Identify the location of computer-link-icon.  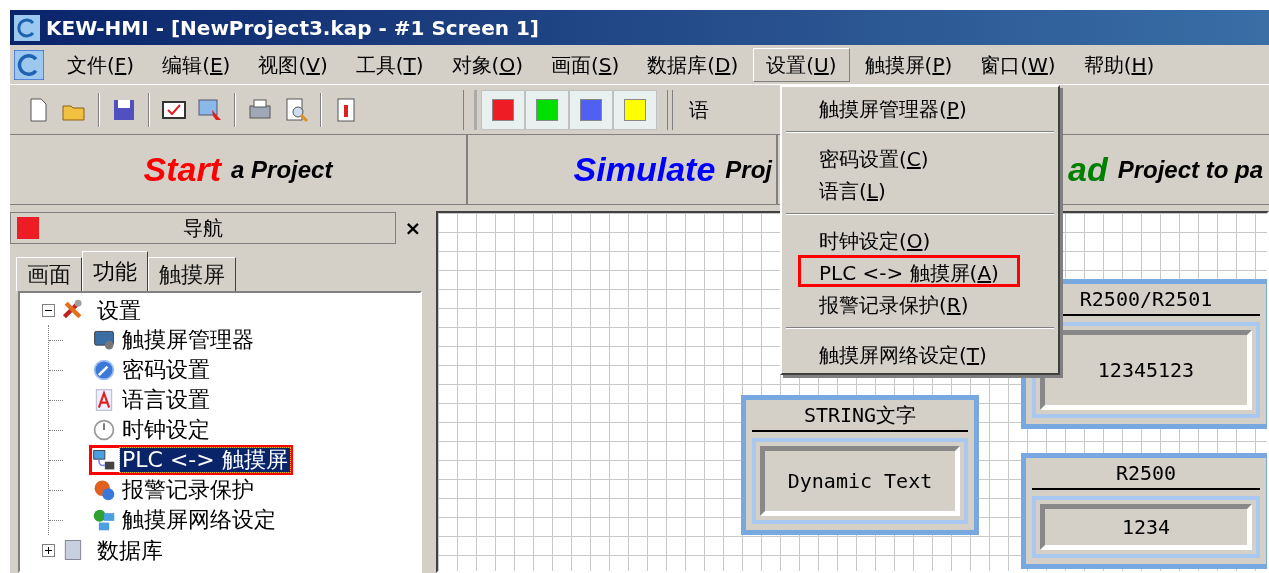
(104, 460).